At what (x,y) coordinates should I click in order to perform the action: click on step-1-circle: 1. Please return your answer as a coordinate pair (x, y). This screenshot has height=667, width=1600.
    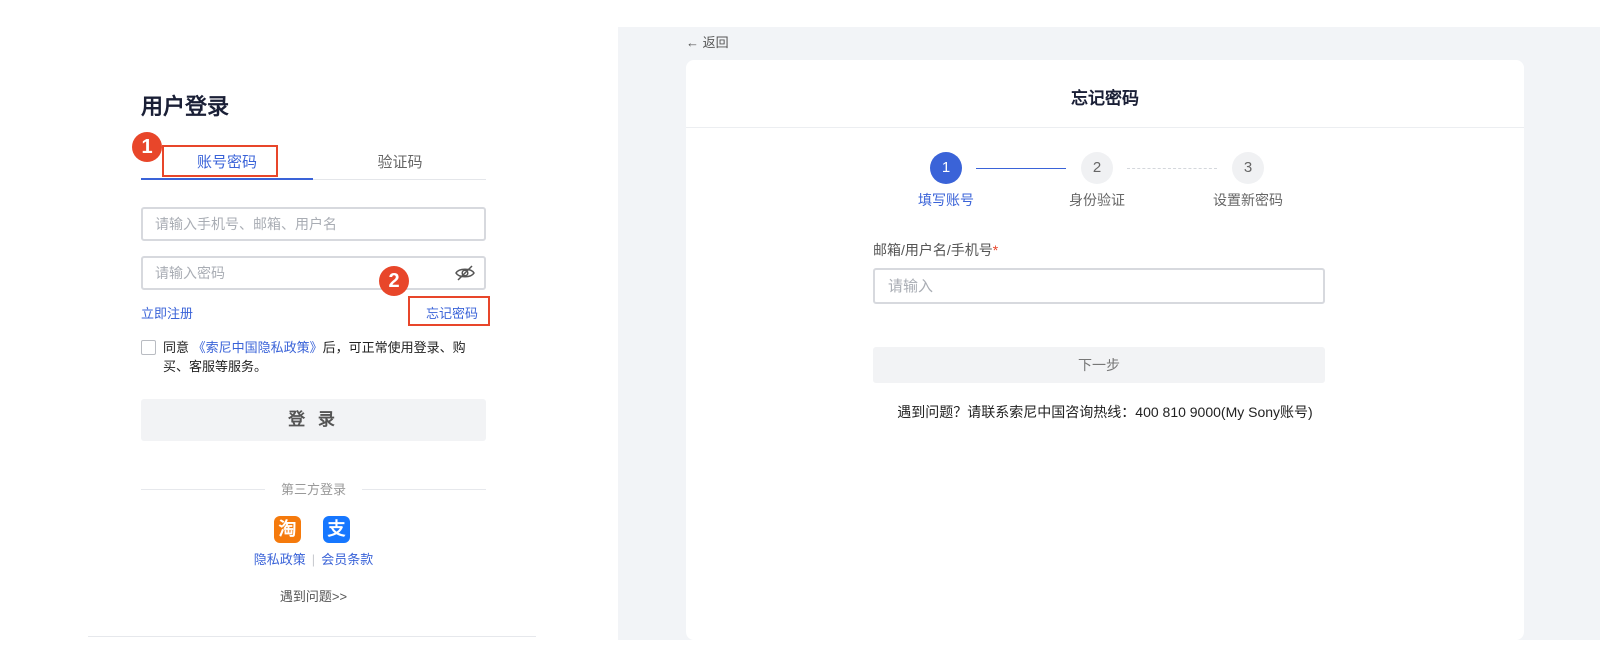
    Looking at the image, I should click on (946, 168).